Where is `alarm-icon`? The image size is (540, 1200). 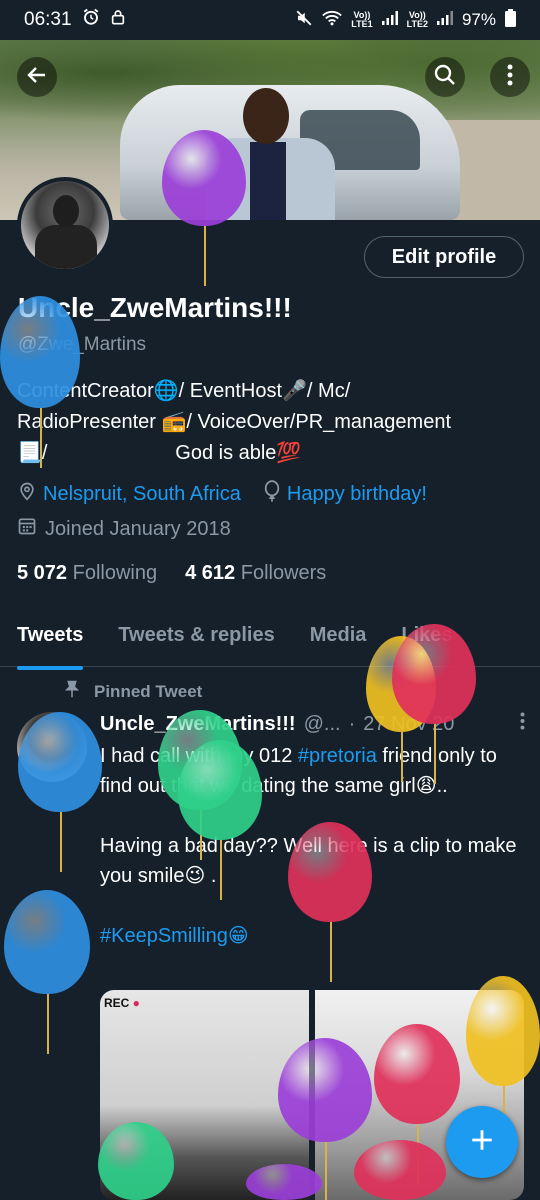
alarm-icon is located at coordinates (91, 20).